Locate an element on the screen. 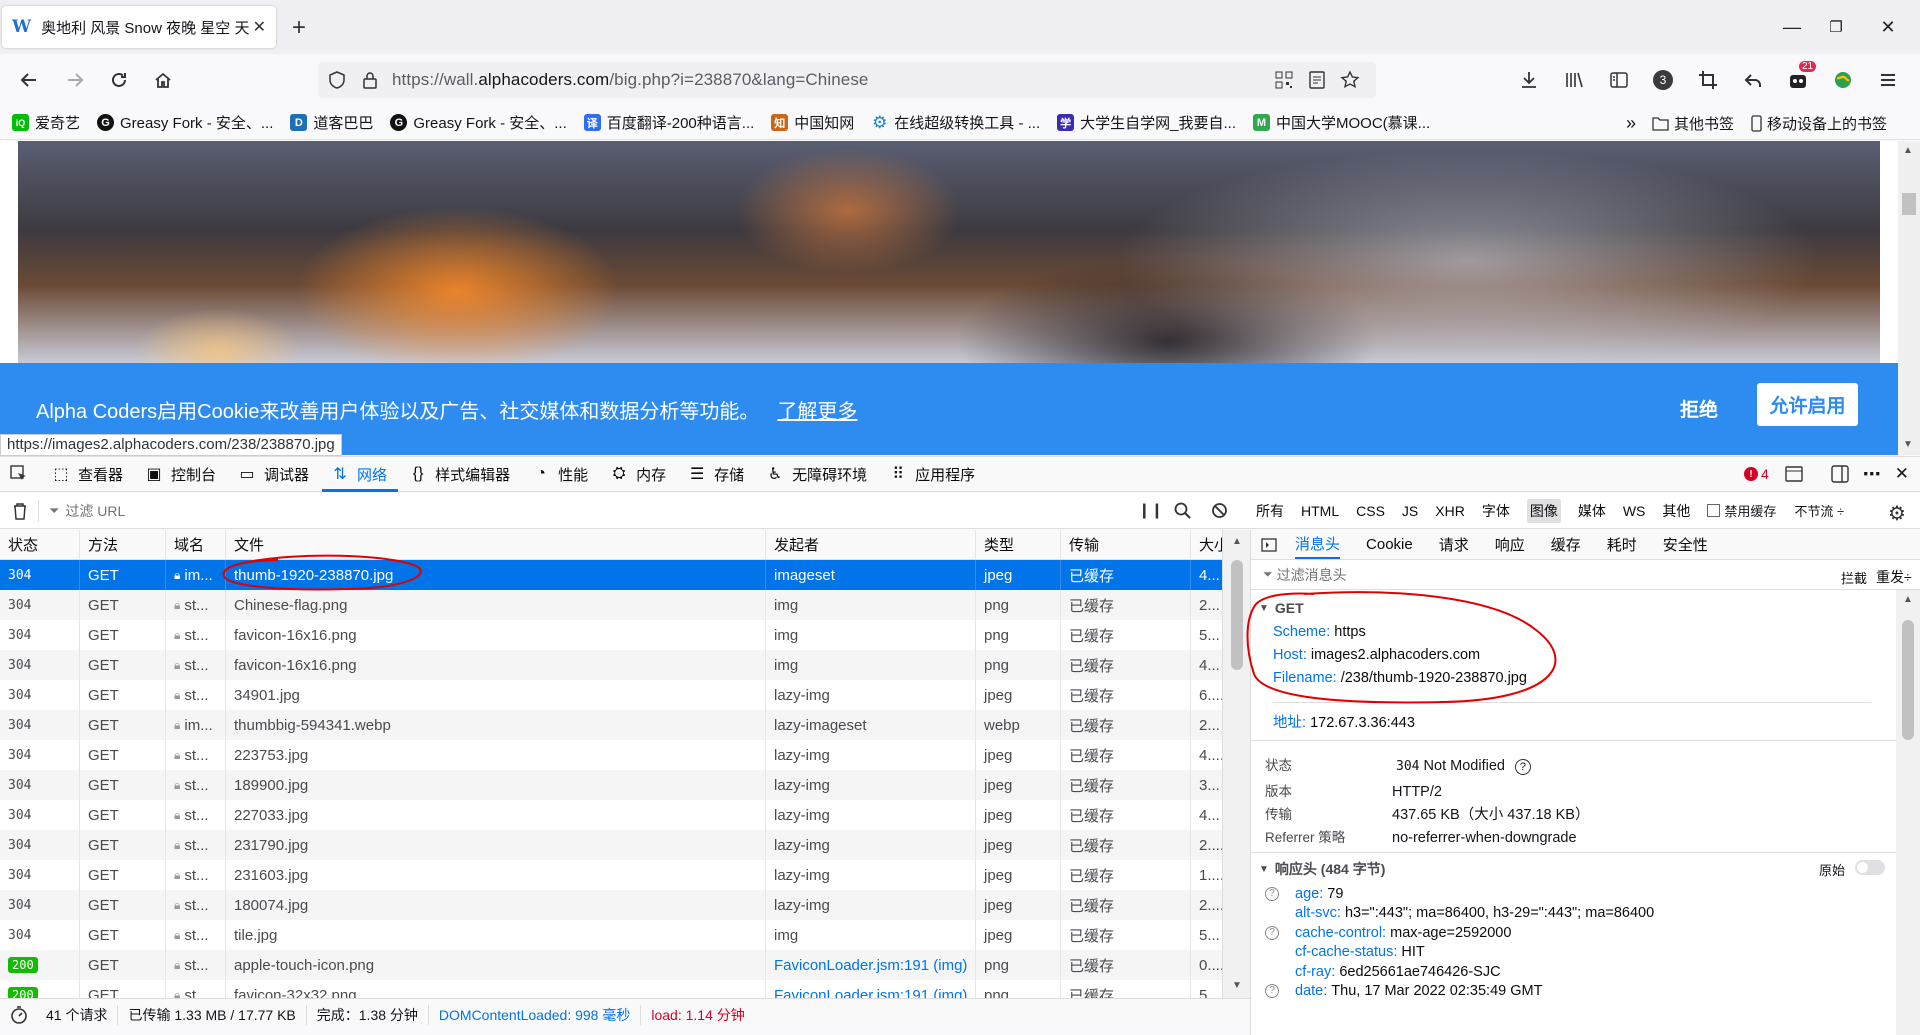  bookmark-item: D 道客巴巴 is located at coordinates (331, 122).